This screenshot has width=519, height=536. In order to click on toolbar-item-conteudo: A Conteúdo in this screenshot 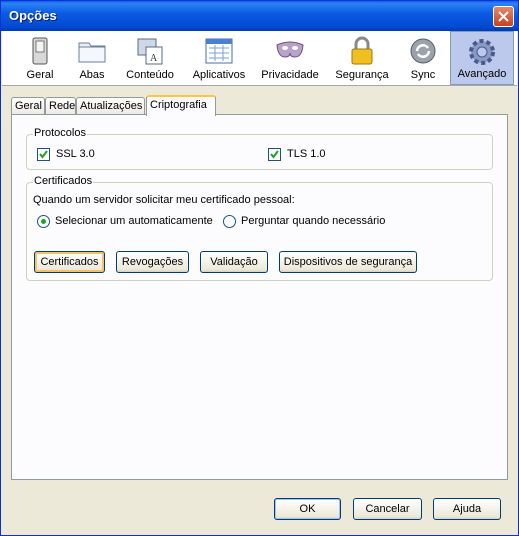, I will do `click(150, 58)`.